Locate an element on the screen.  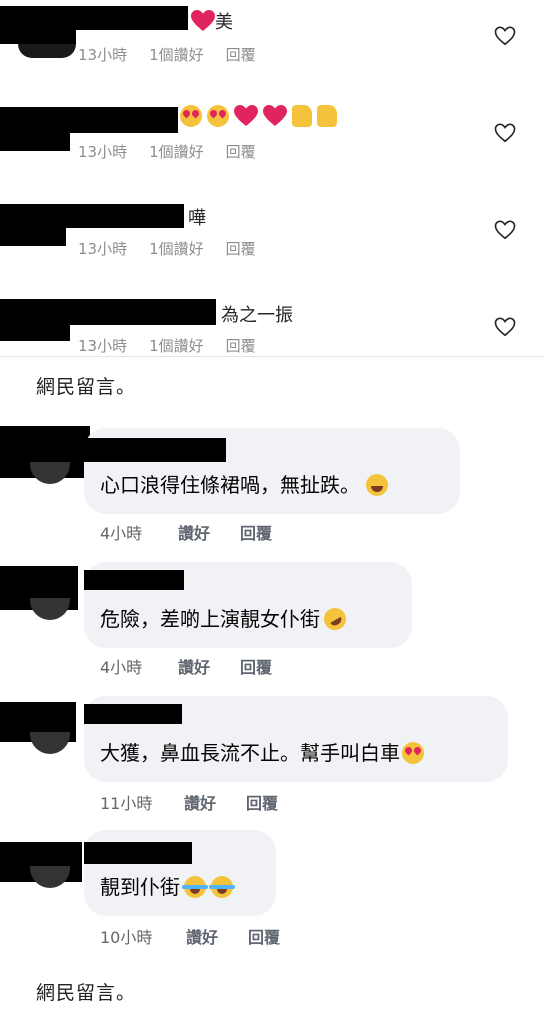
comment-emojis is located at coordinates (261, 116).